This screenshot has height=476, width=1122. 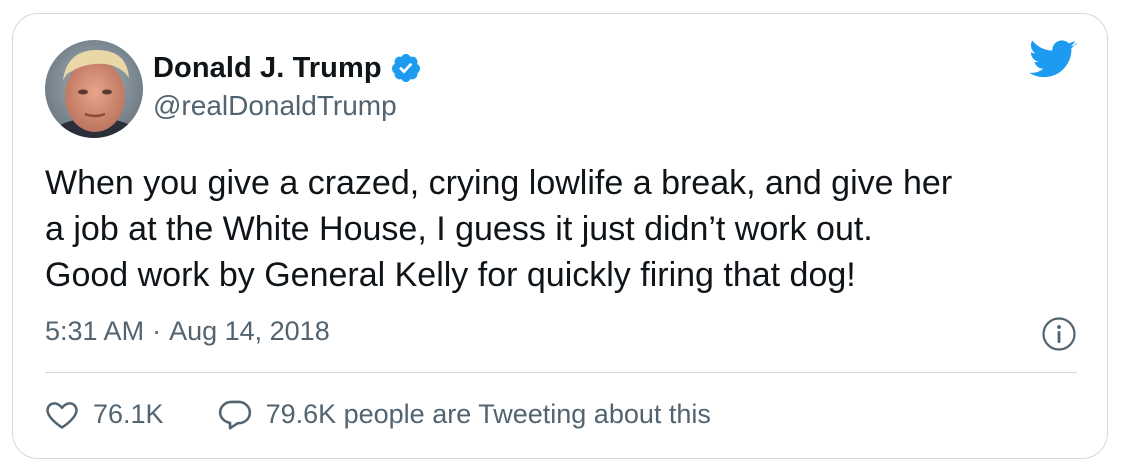 I want to click on like-button: 76.1K, so click(x=104, y=414).